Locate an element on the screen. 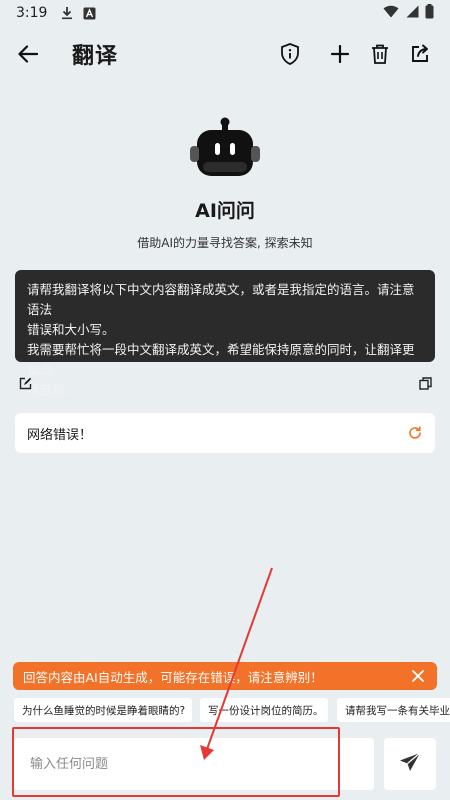 The image size is (450, 800). response-card: 网络错误！ is located at coordinates (225, 433).